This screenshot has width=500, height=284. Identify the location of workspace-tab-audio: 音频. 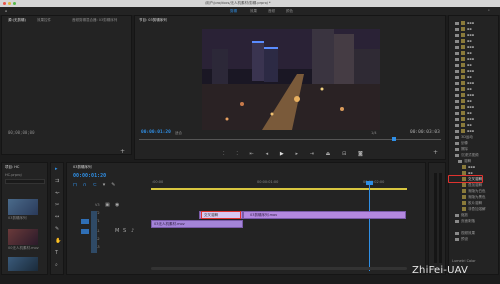
(271, 11).